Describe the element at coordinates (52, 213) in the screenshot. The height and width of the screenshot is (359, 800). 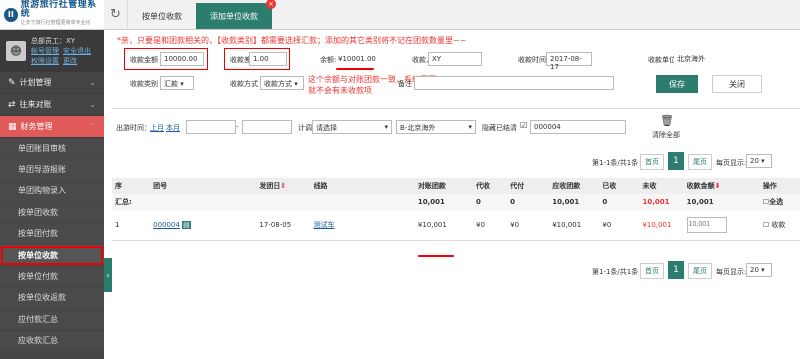
I see `sidebar-item-group-receive: 按单团收款` at that location.